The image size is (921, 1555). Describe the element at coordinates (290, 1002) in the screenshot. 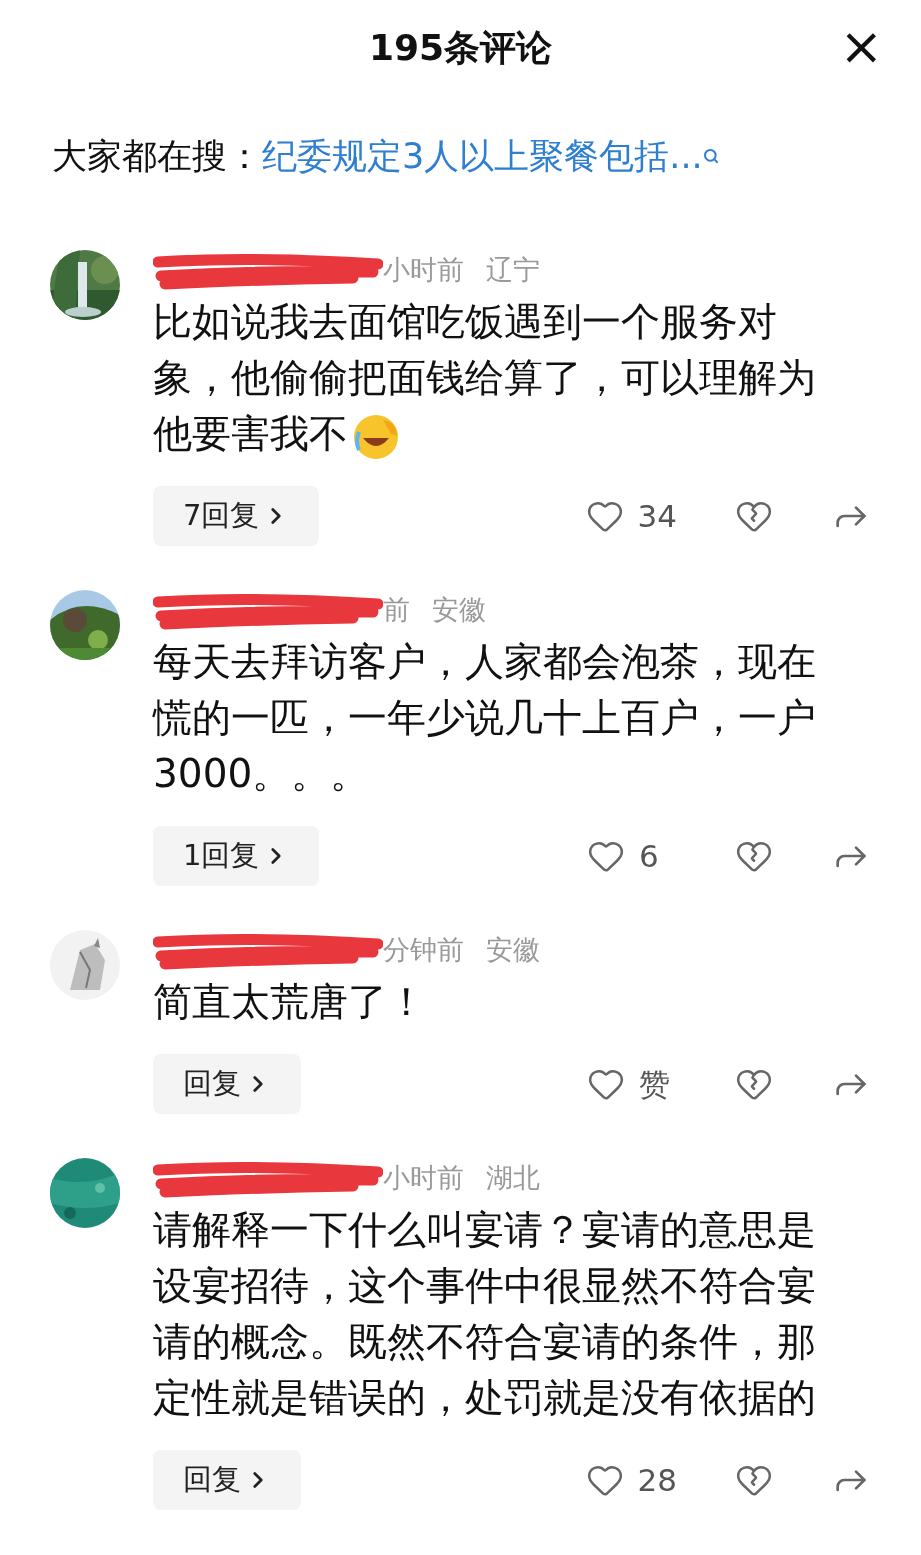

I see `comment-text: 简直太荒唐了！` at that location.